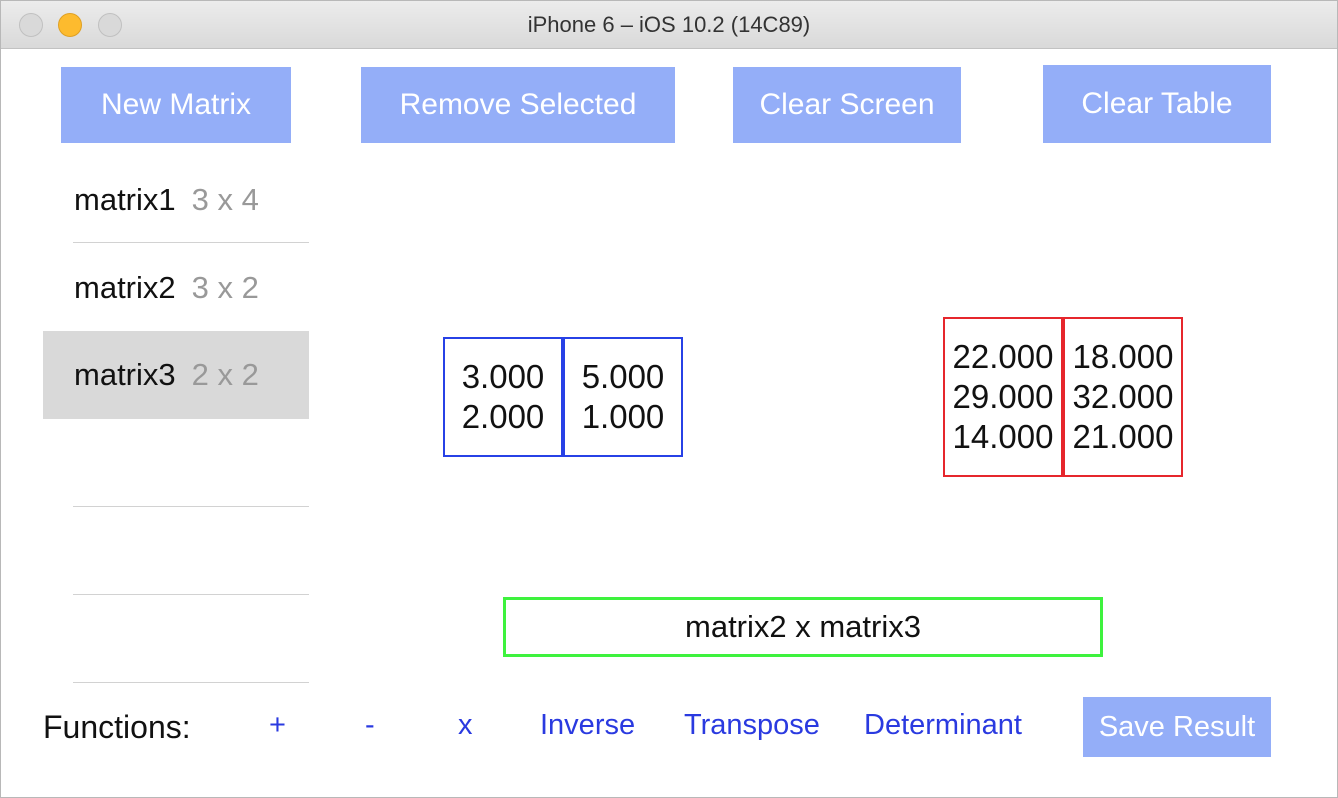  I want to click on multiply-function-button: x, so click(465, 725).